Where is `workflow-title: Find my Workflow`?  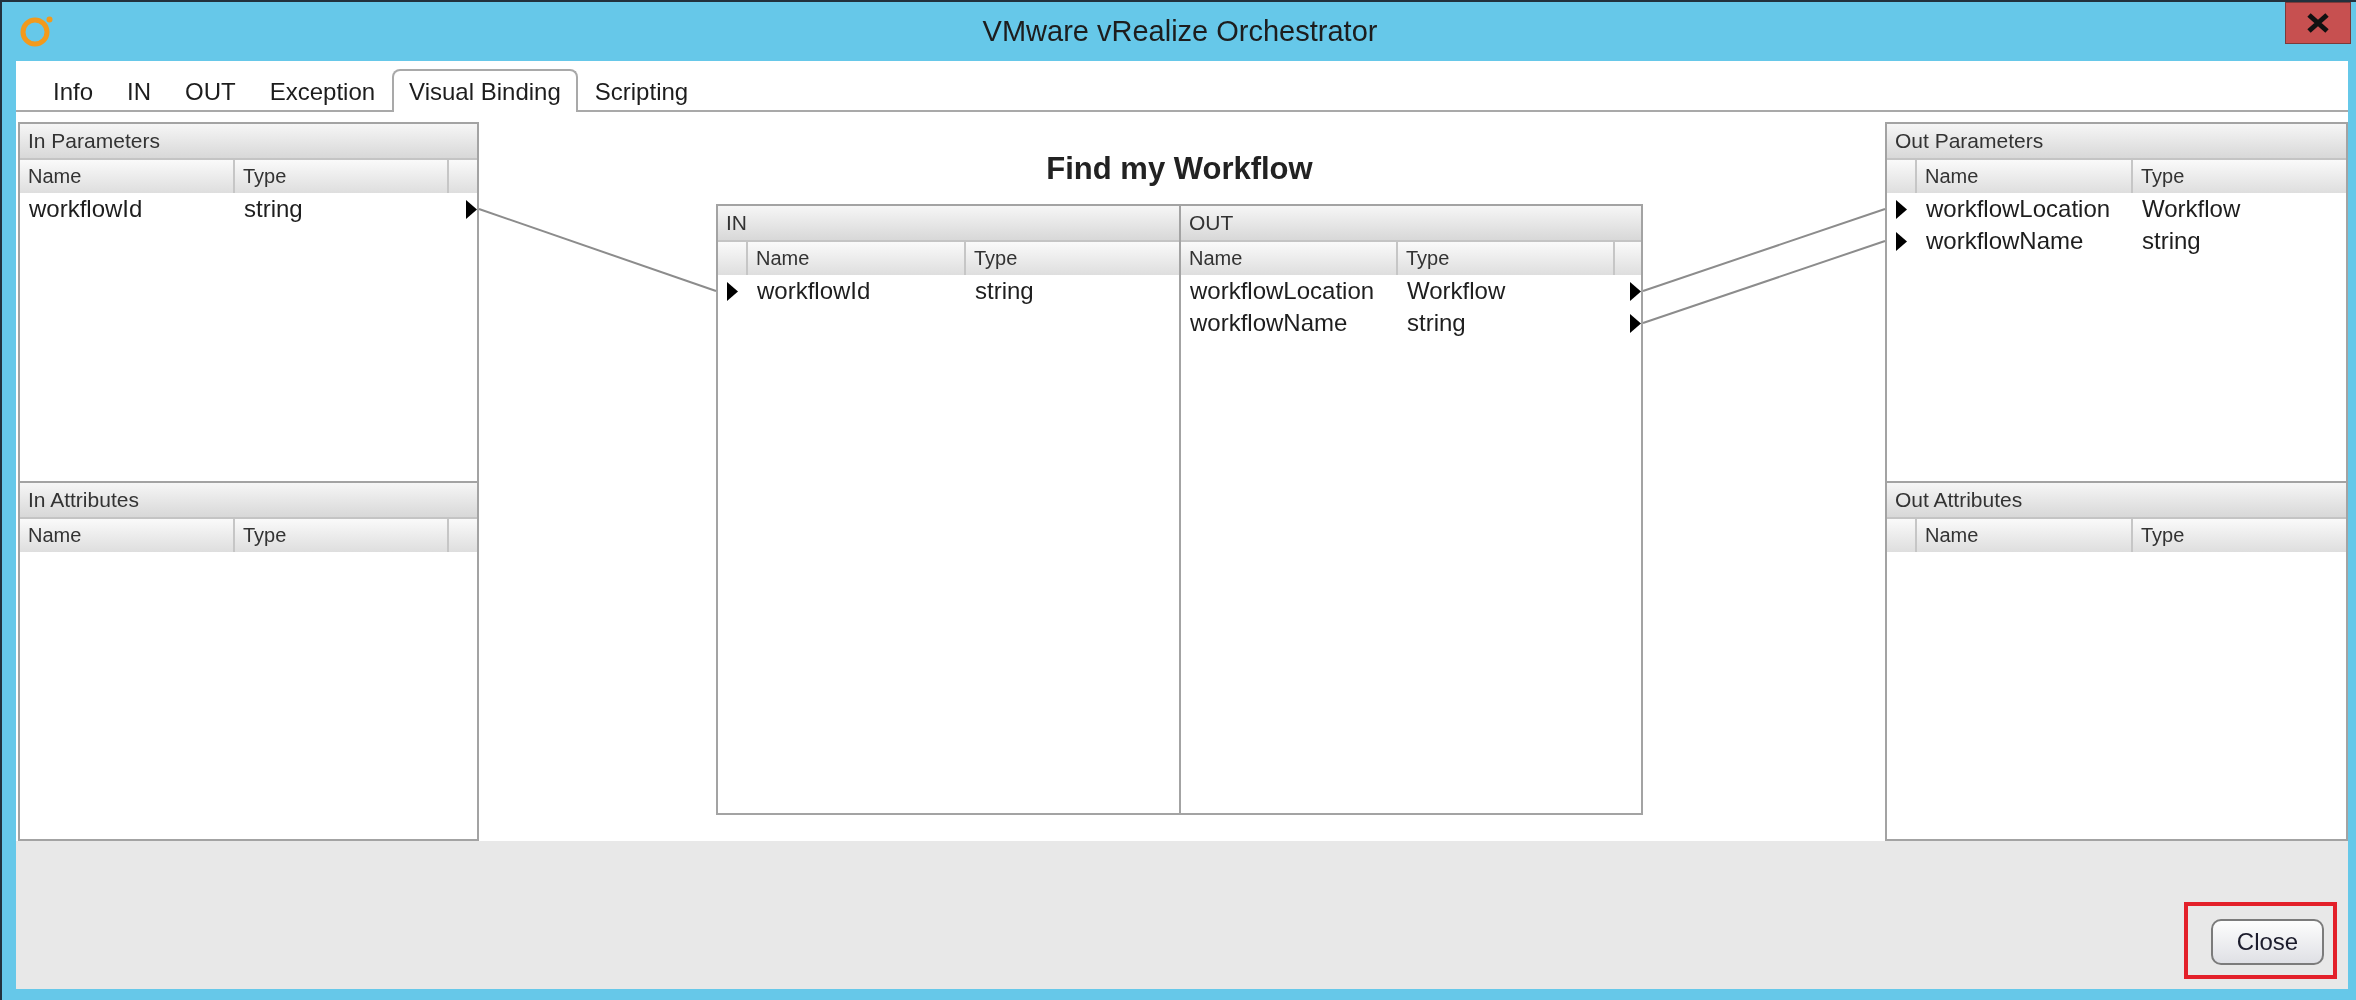 workflow-title: Find my Workflow is located at coordinates (1179, 169).